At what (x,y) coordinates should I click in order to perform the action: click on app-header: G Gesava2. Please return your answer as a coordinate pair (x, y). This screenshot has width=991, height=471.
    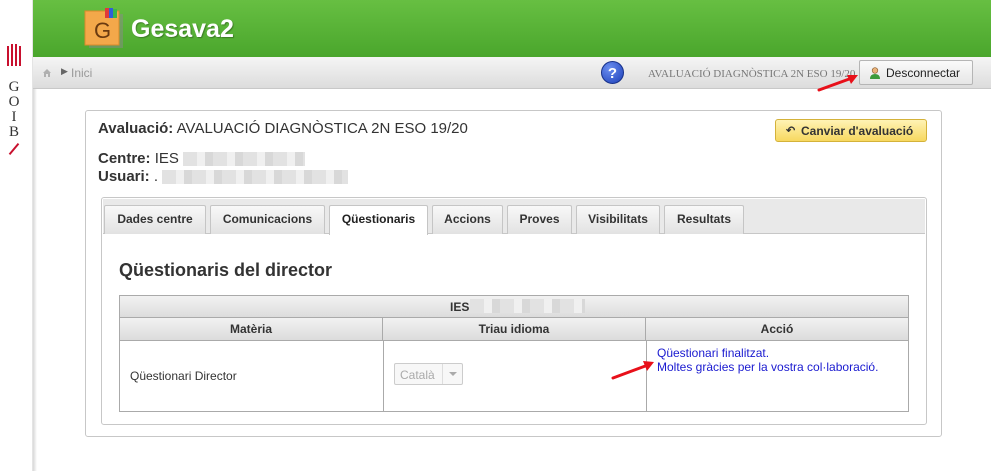
    Looking at the image, I should click on (512, 28).